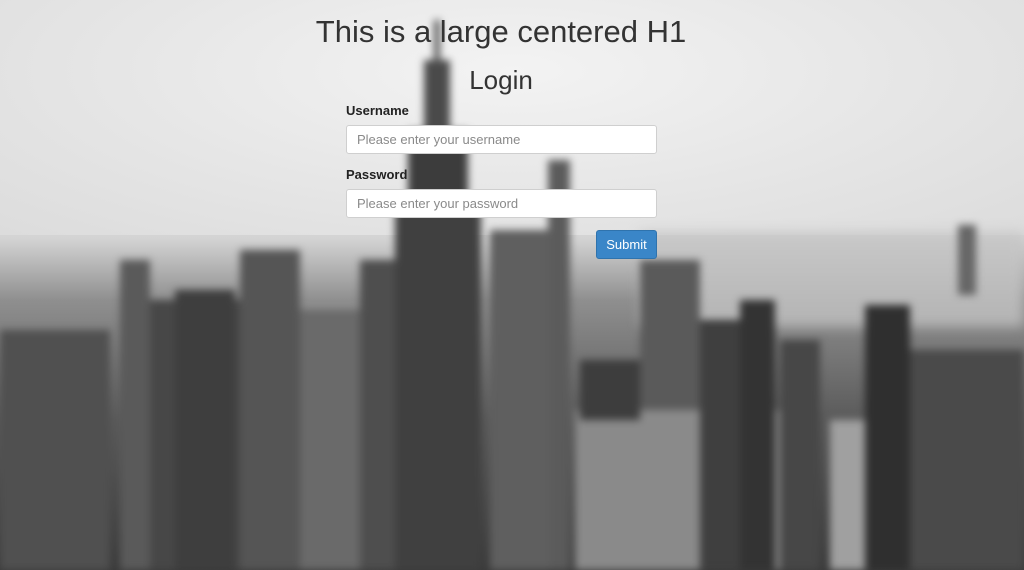  I want to click on username-group: Username, so click(501, 127).